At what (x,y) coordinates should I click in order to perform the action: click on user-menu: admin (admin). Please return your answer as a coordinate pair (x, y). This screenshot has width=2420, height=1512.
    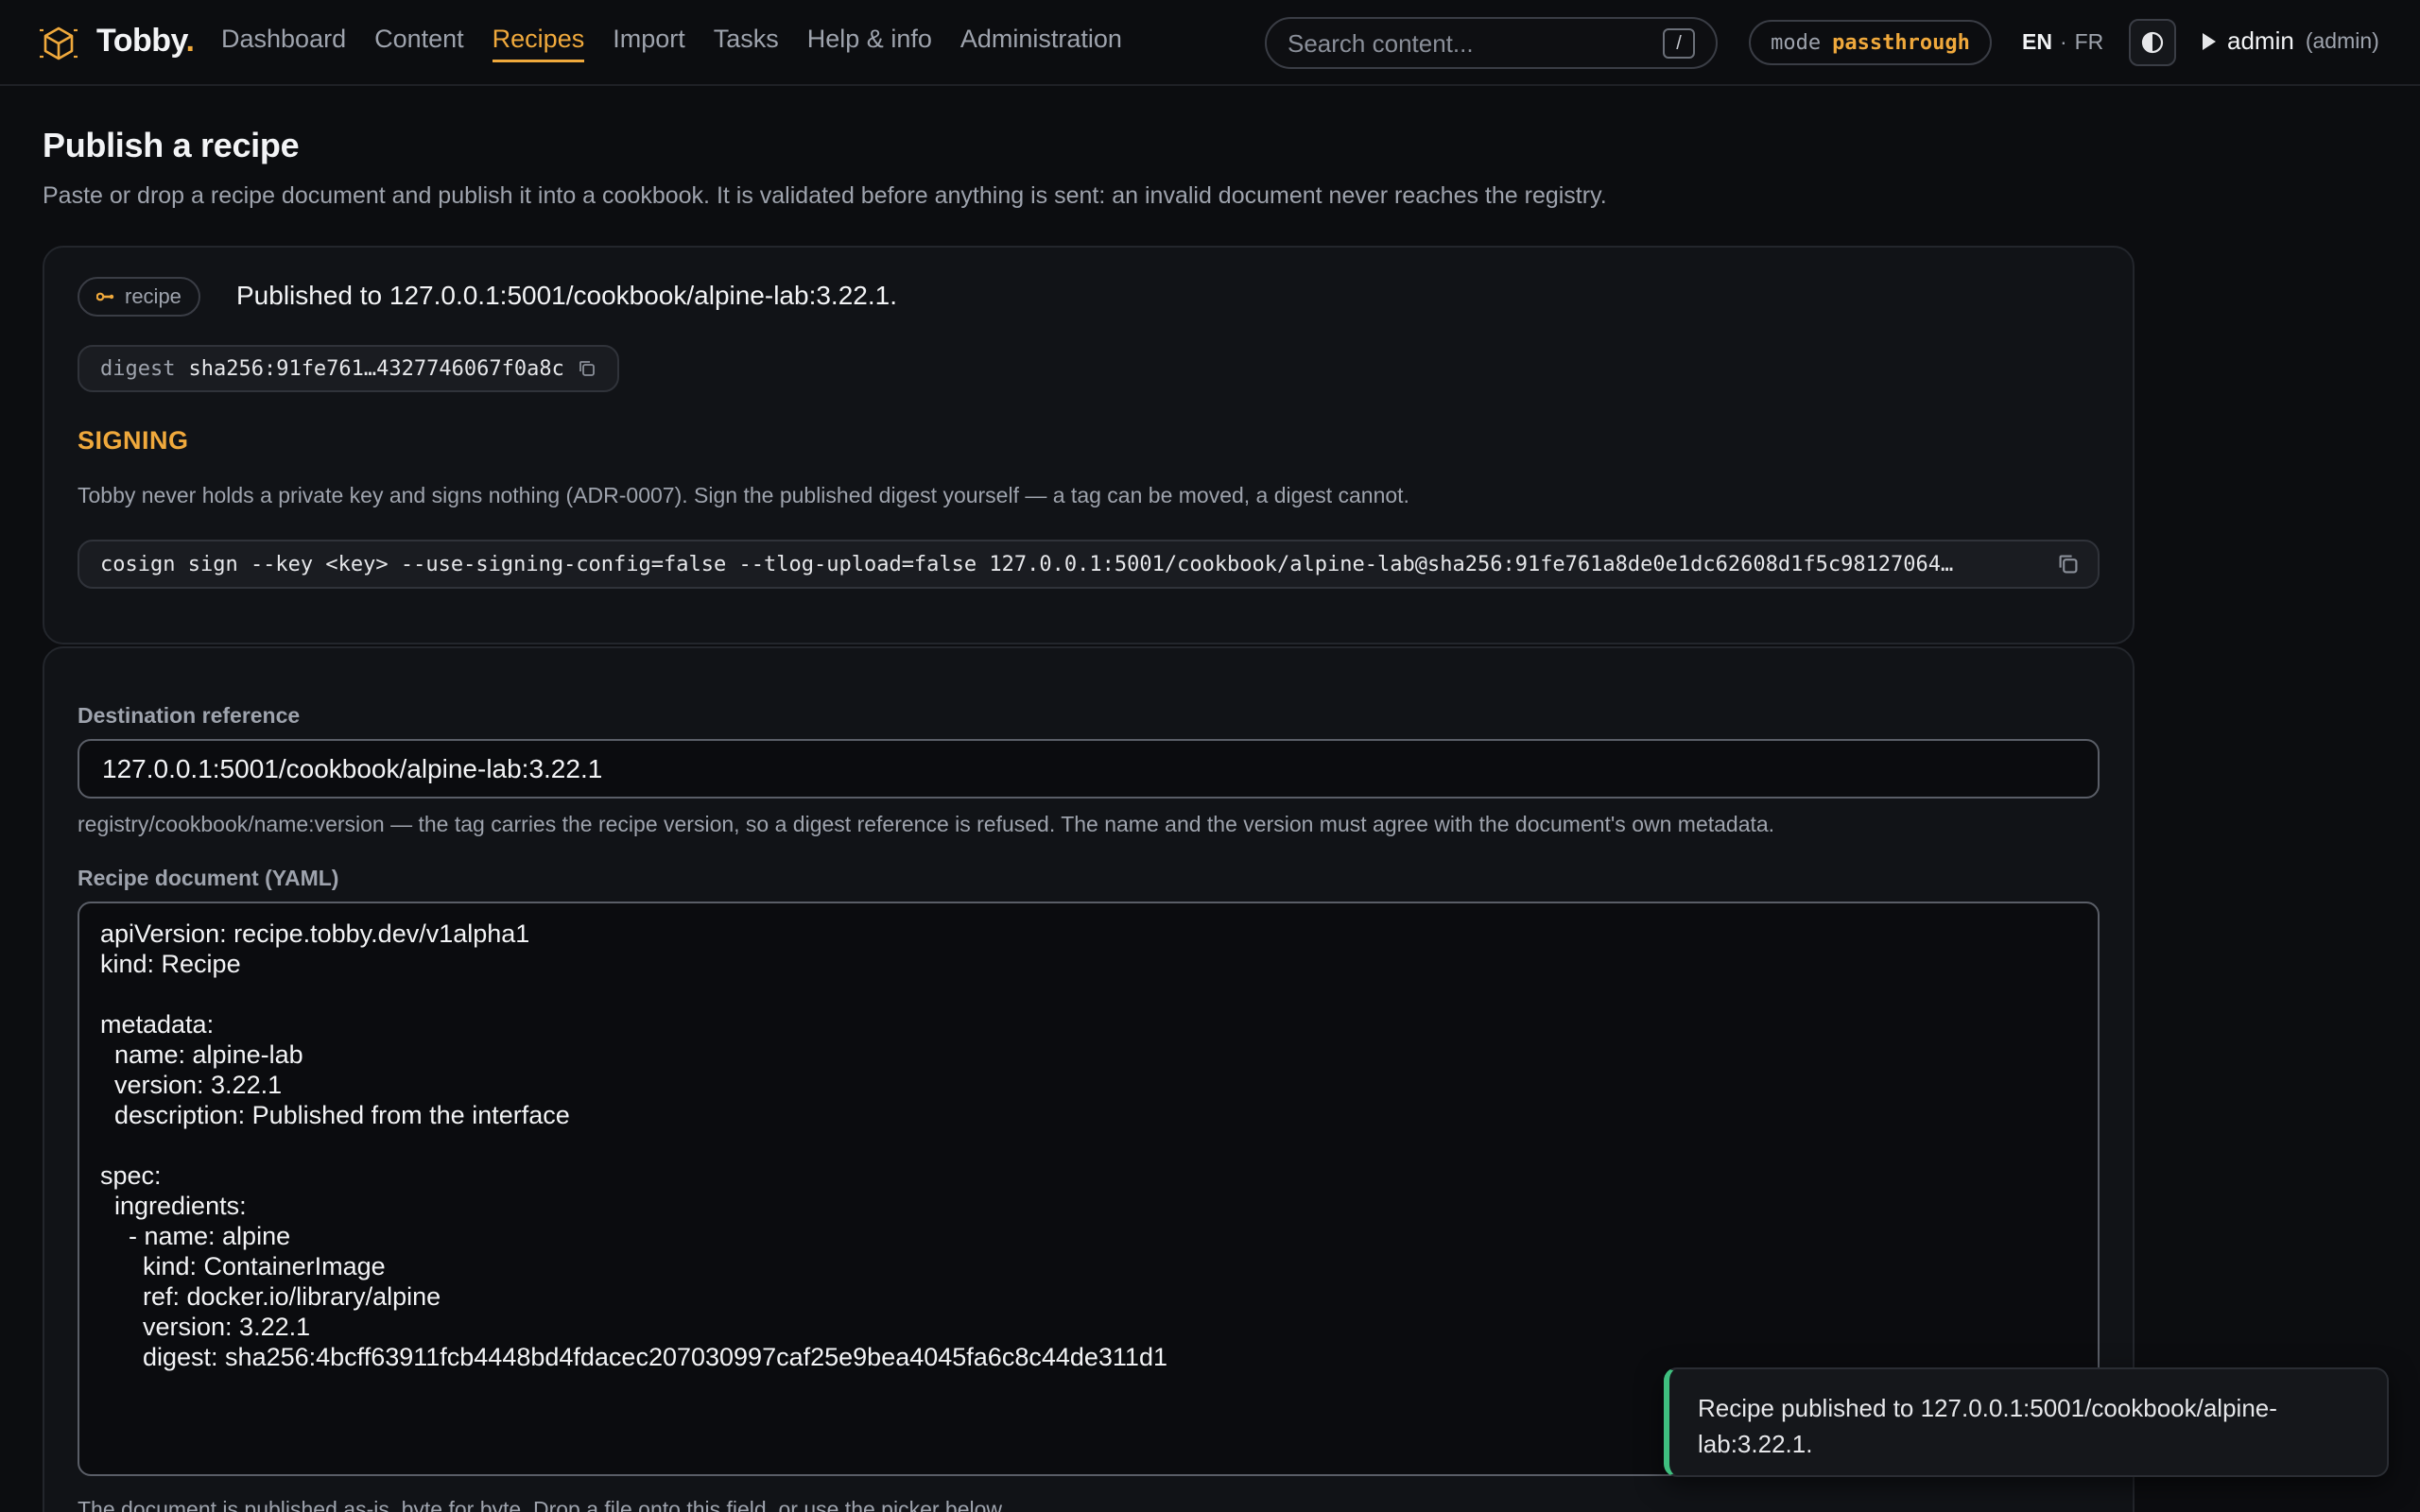
    Looking at the image, I should click on (2291, 41).